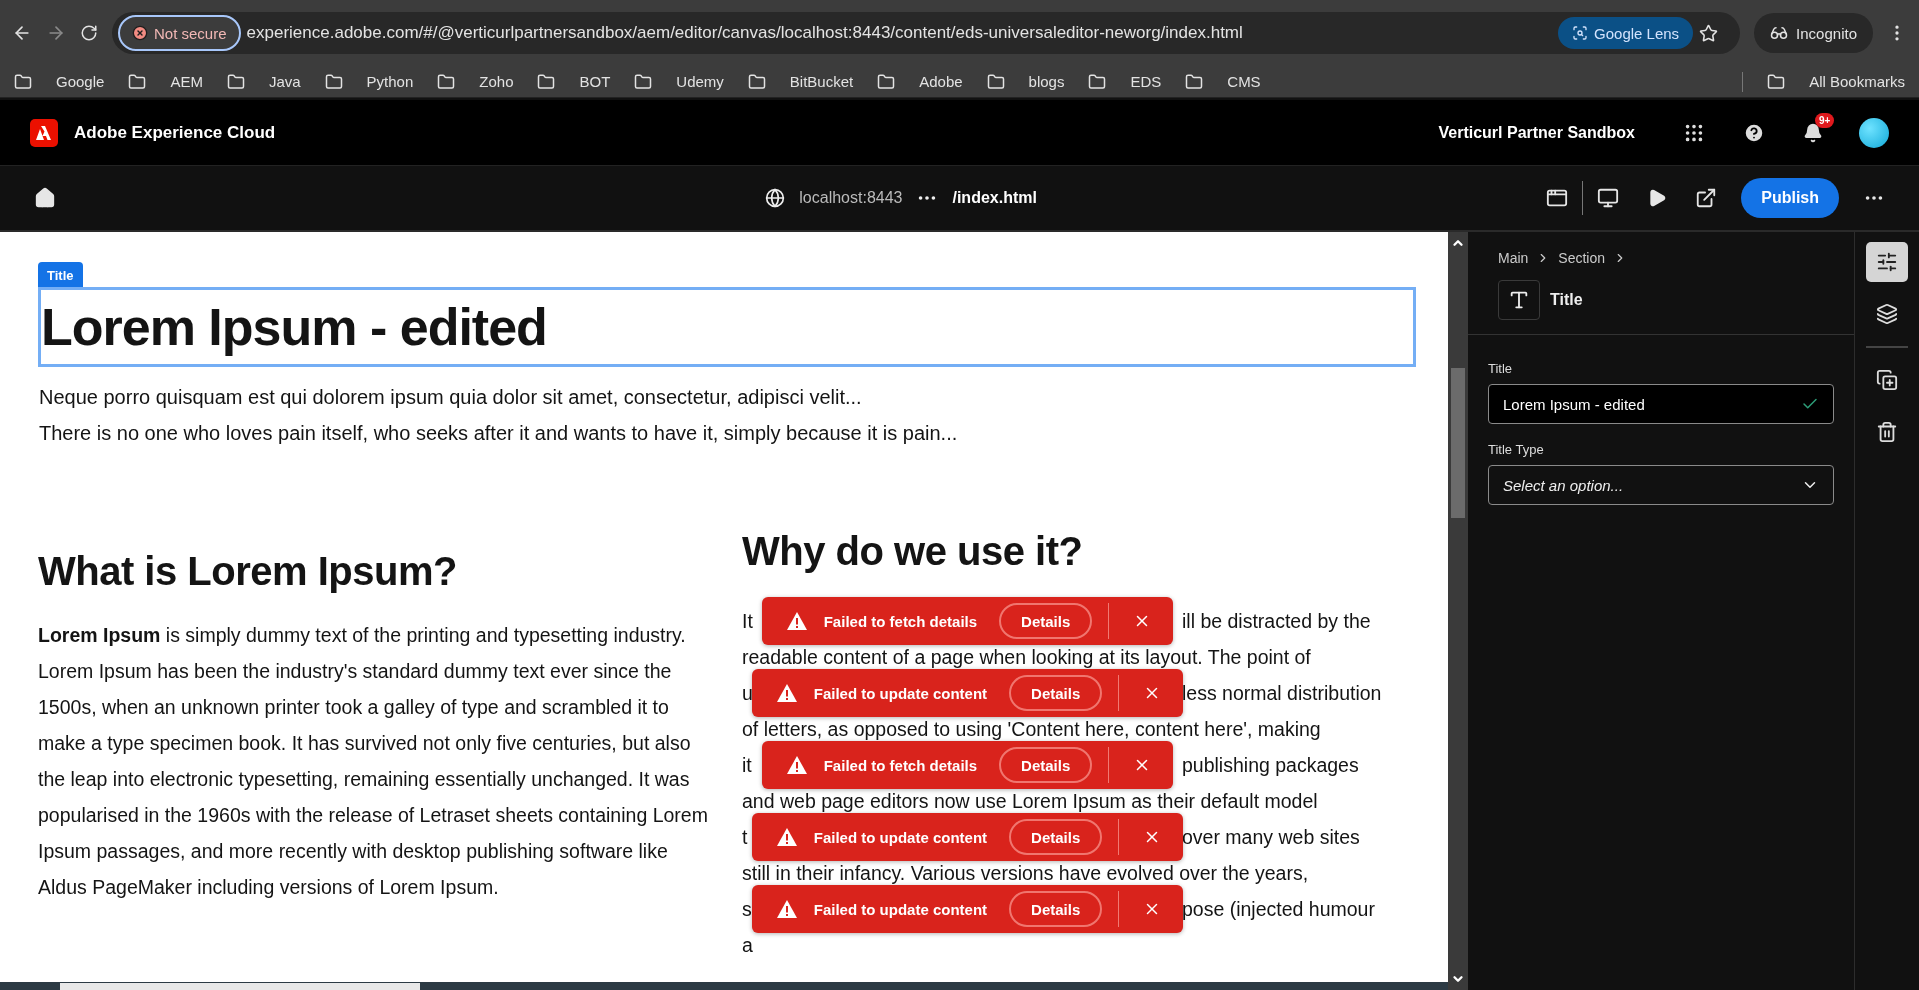 Image resolution: width=1919 pixels, height=990 pixels. What do you see at coordinates (1027, 657) in the screenshot?
I see `text-line: readable content of a page when looking at its layout. The point of` at bounding box center [1027, 657].